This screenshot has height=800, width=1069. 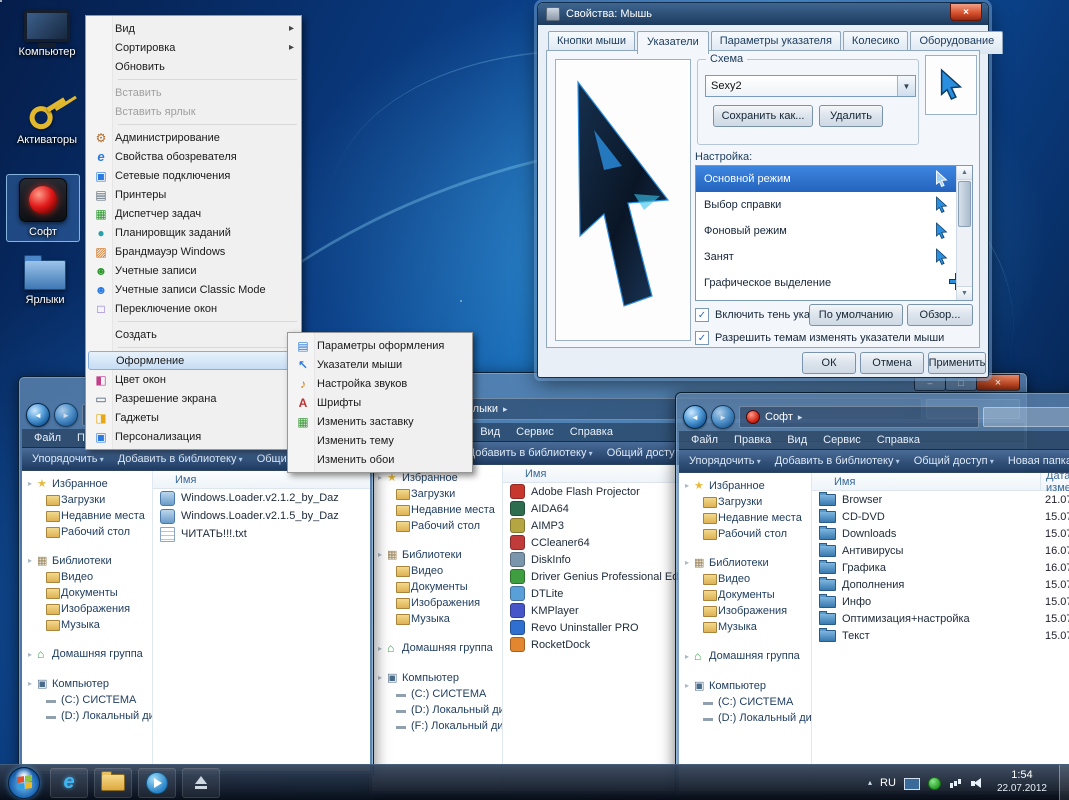 What do you see at coordinates (957, 363) in the screenshot?
I see `apply-button: Применить` at bounding box center [957, 363].